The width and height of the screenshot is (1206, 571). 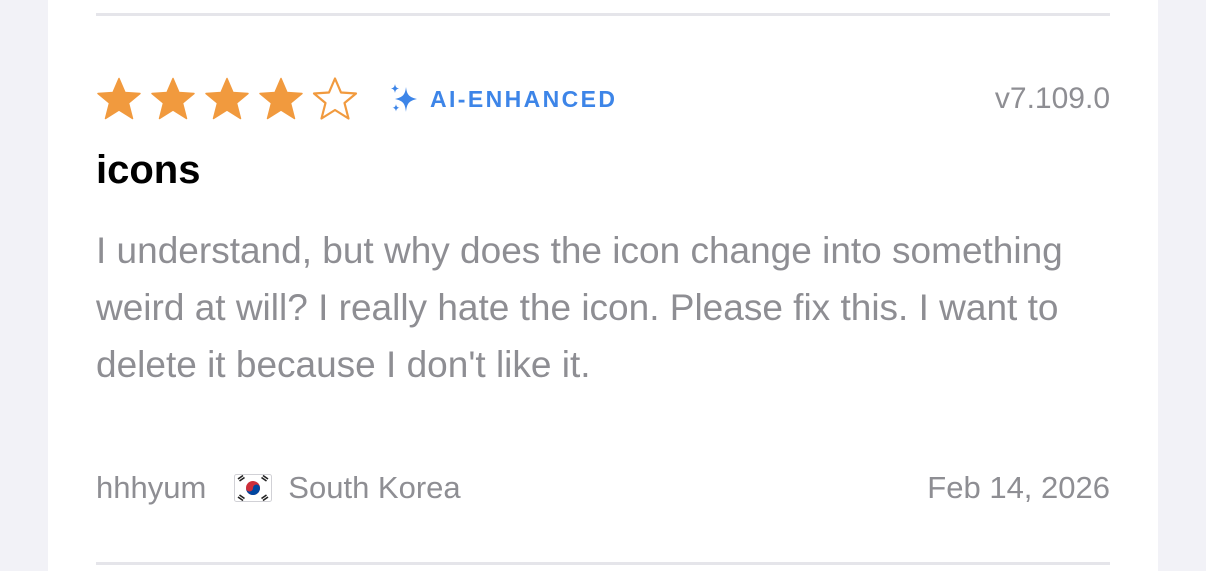 What do you see at coordinates (603, 488) in the screenshot?
I see `review-footer: hhhyum South Korea Feb 14, 2026` at bounding box center [603, 488].